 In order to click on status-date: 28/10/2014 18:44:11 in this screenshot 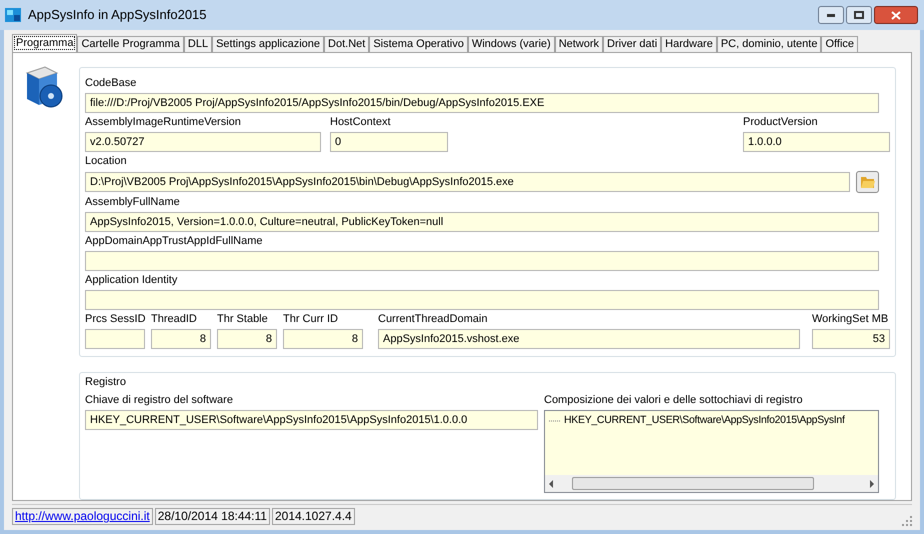, I will do `click(212, 516)`.